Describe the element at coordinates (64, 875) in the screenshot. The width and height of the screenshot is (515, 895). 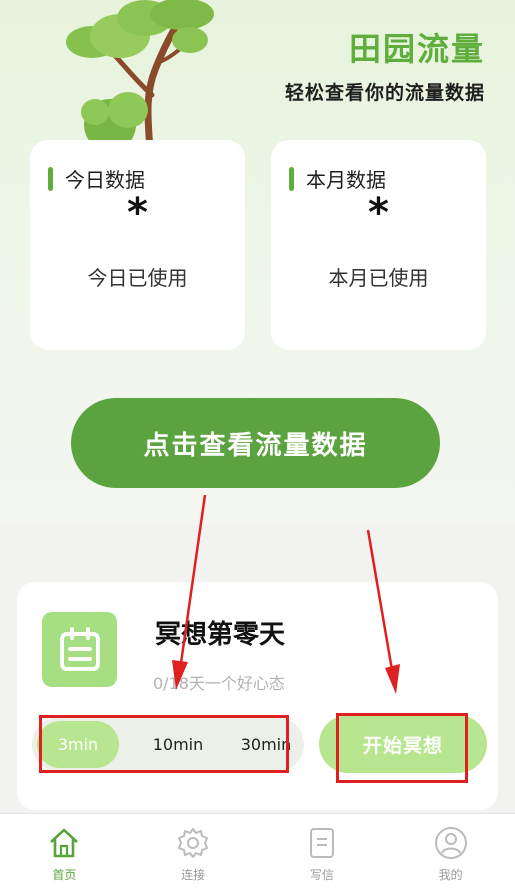
I see `tab-home-label: 首页` at that location.